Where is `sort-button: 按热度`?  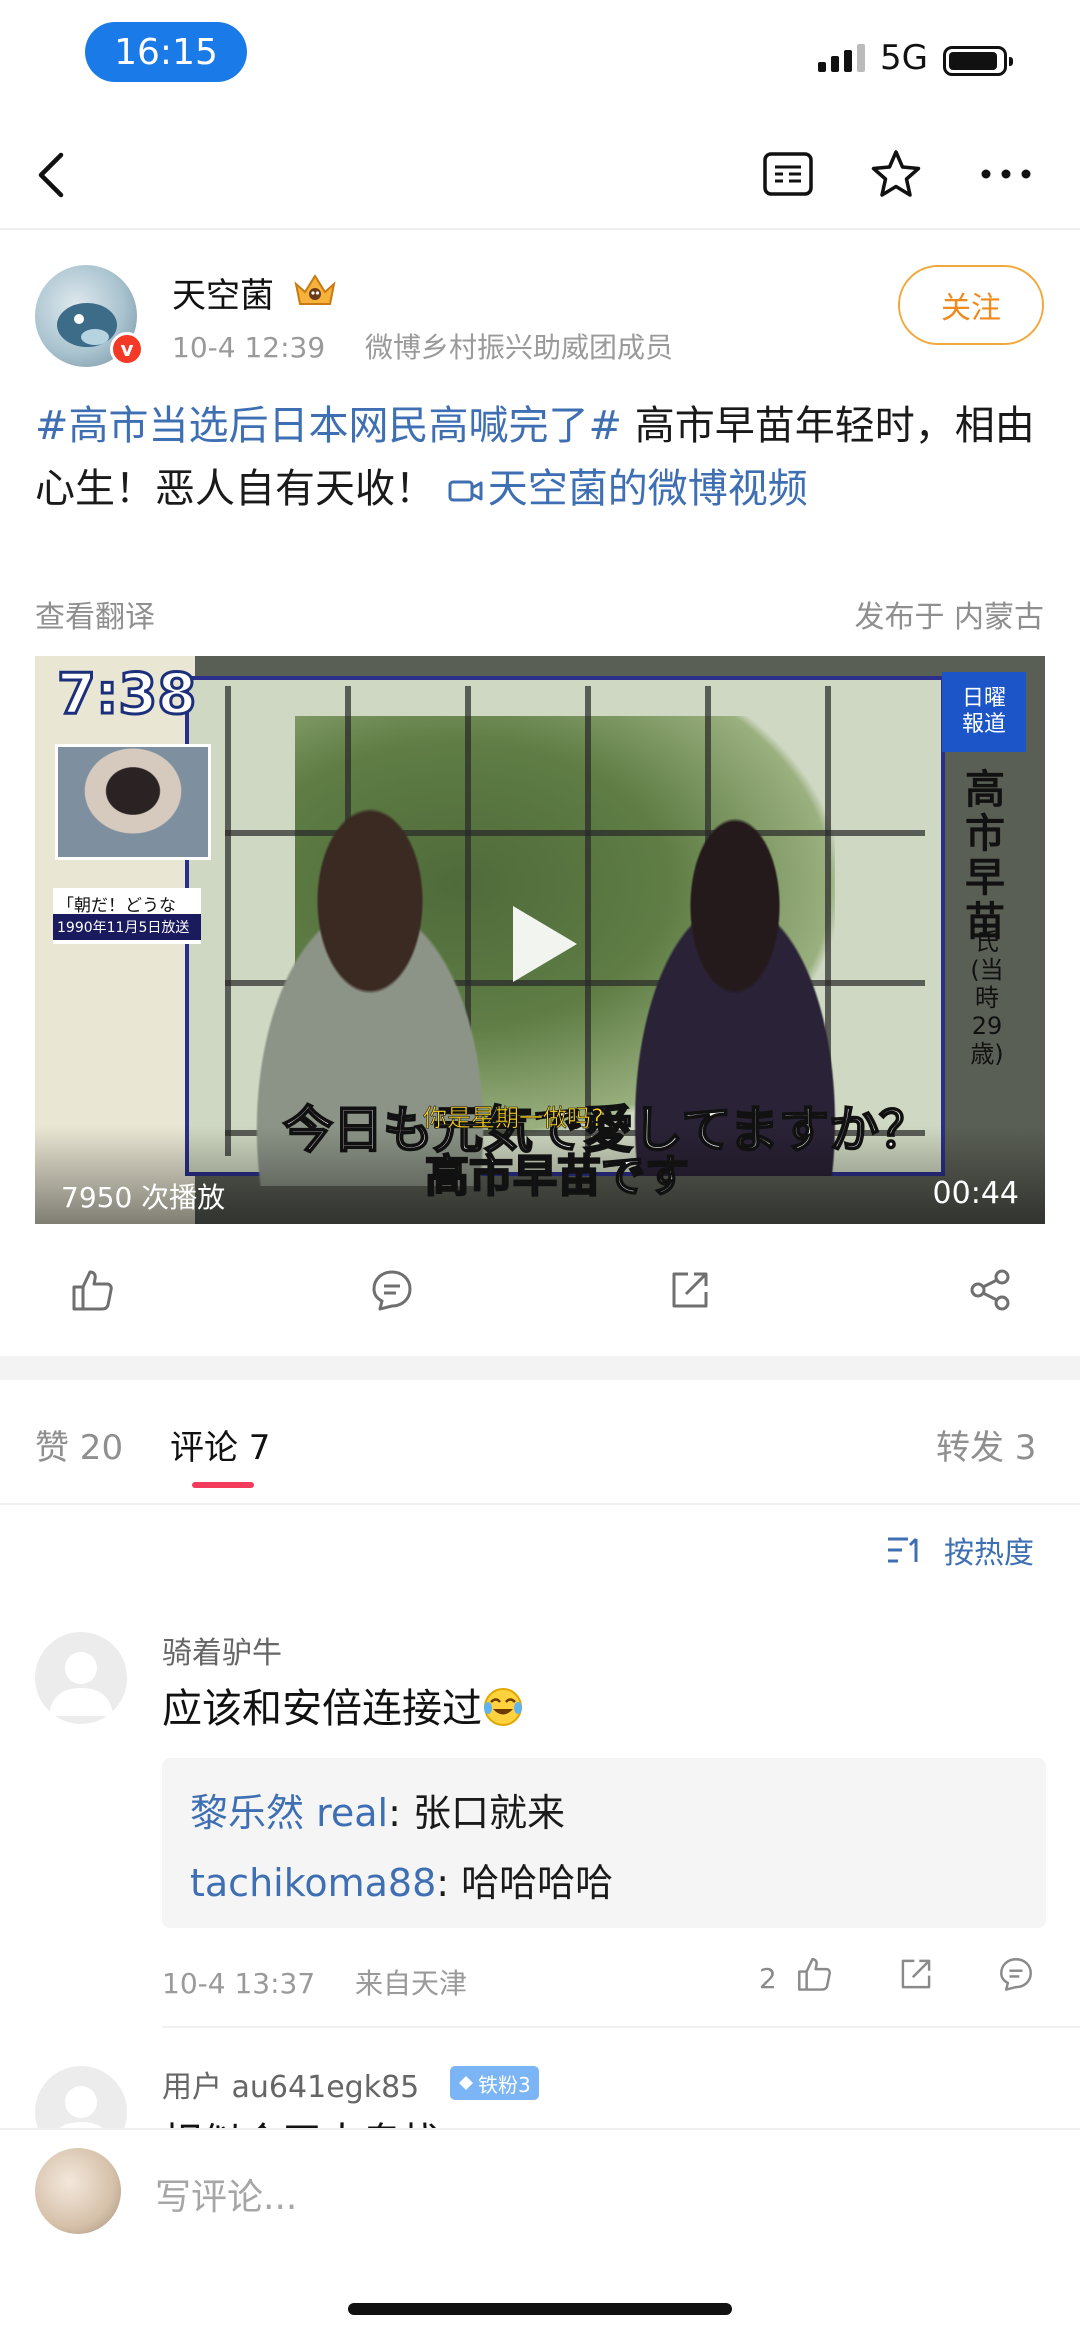 sort-button: 按热度 is located at coordinates (960, 1550).